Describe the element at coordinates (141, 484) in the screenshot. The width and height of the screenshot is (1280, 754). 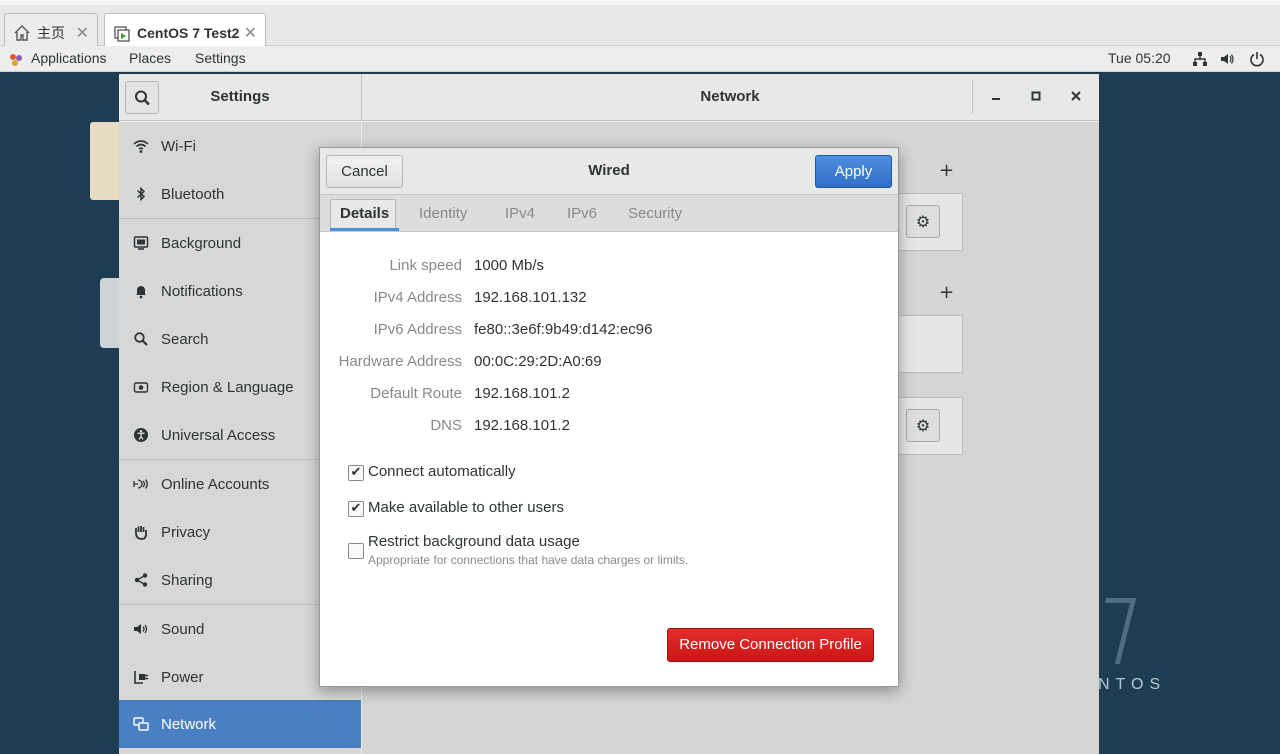
I see `online-accounts-icon` at that location.